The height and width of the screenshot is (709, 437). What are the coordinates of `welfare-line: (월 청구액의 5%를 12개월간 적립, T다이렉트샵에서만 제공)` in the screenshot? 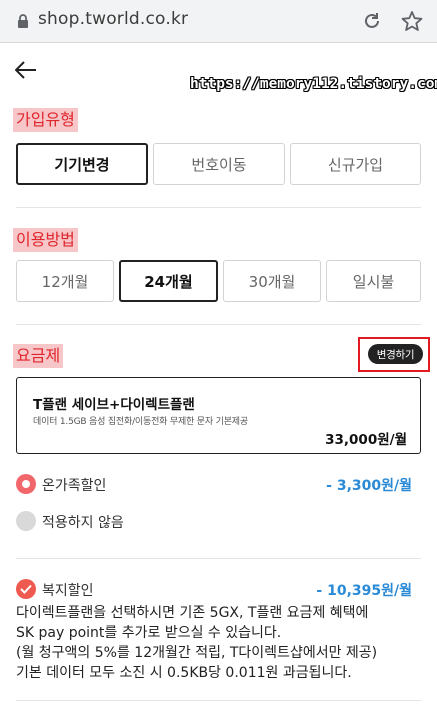 It's located at (197, 653).